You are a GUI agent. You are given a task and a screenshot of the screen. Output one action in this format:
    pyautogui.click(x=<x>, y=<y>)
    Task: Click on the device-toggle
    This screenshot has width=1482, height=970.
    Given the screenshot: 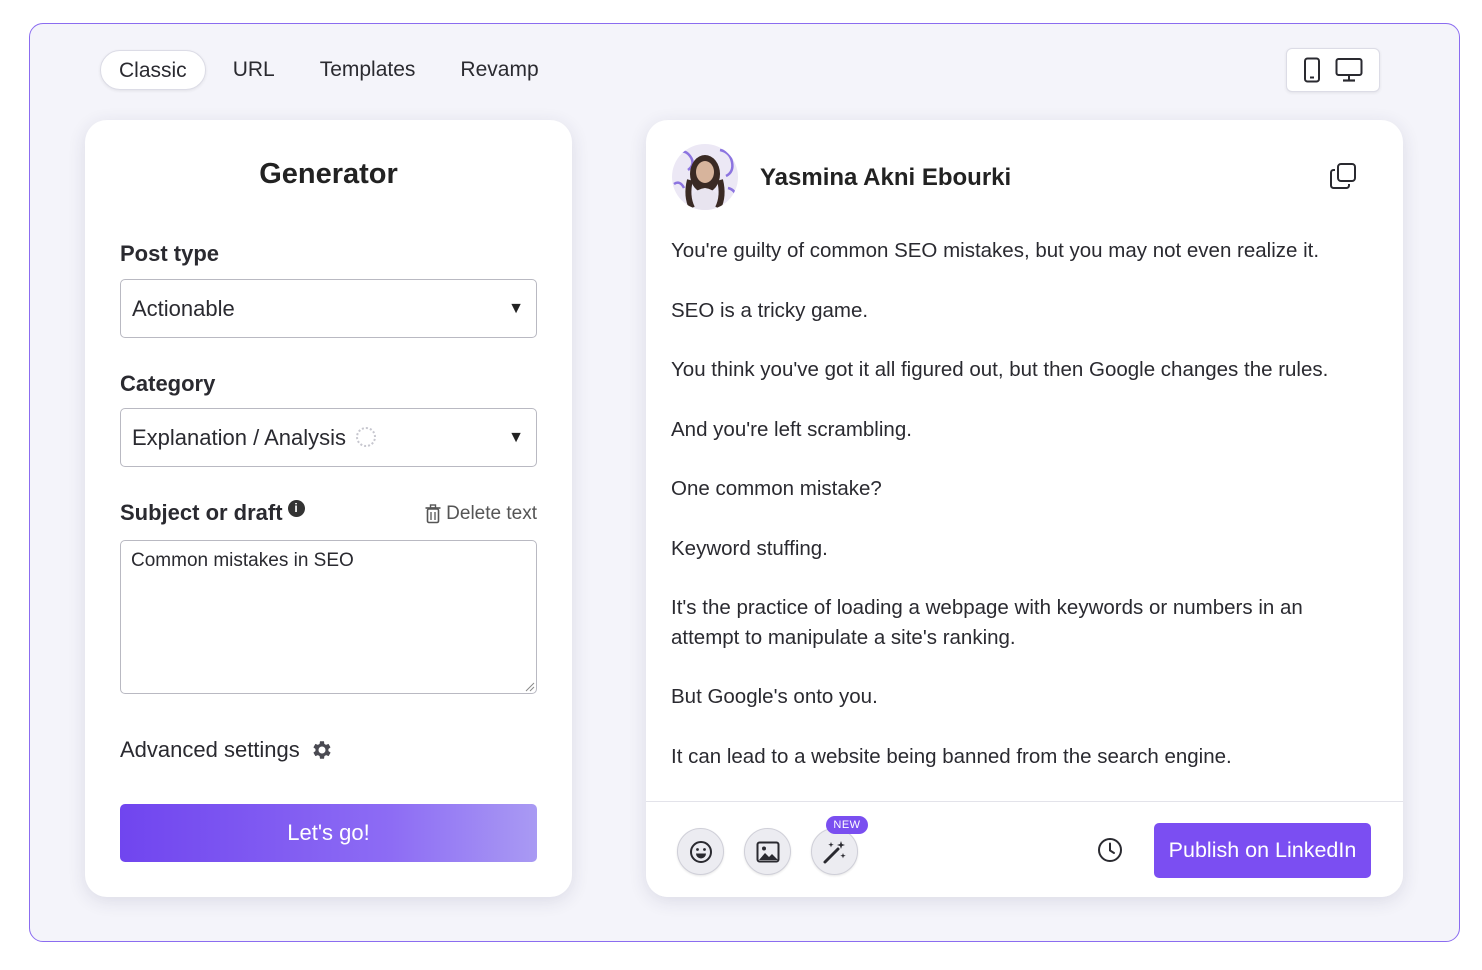 What is the action you would take?
    pyautogui.click(x=1333, y=70)
    